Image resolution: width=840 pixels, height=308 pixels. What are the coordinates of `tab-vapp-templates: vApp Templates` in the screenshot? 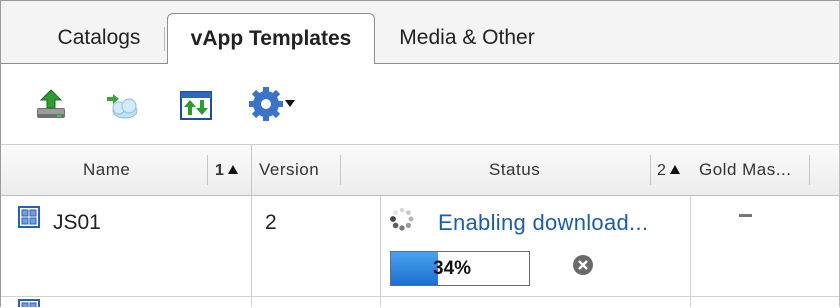 It's located at (271, 39).